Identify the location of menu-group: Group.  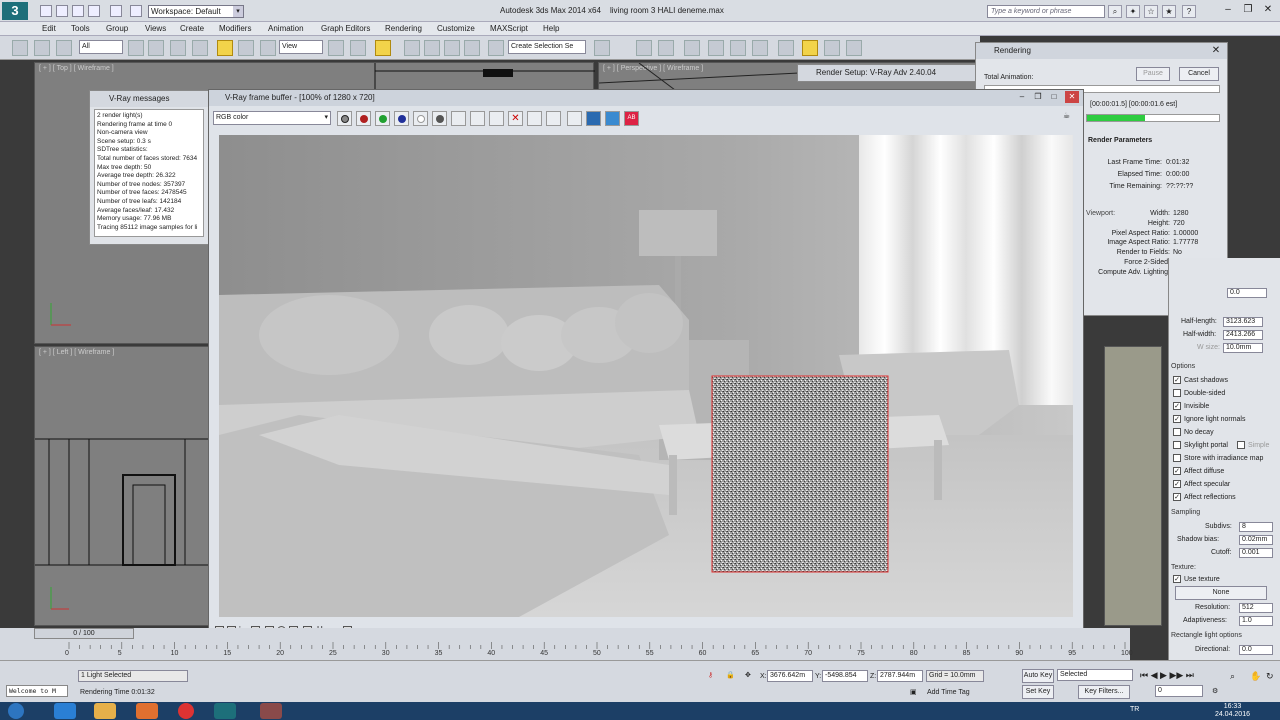
(117, 28).